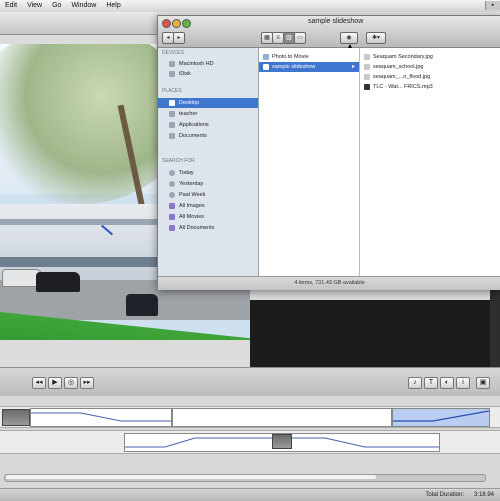  What do you see at coordinates (113, 6) in the screenshot?
I see `menu-help: Help` at bounding box center [113, 6].